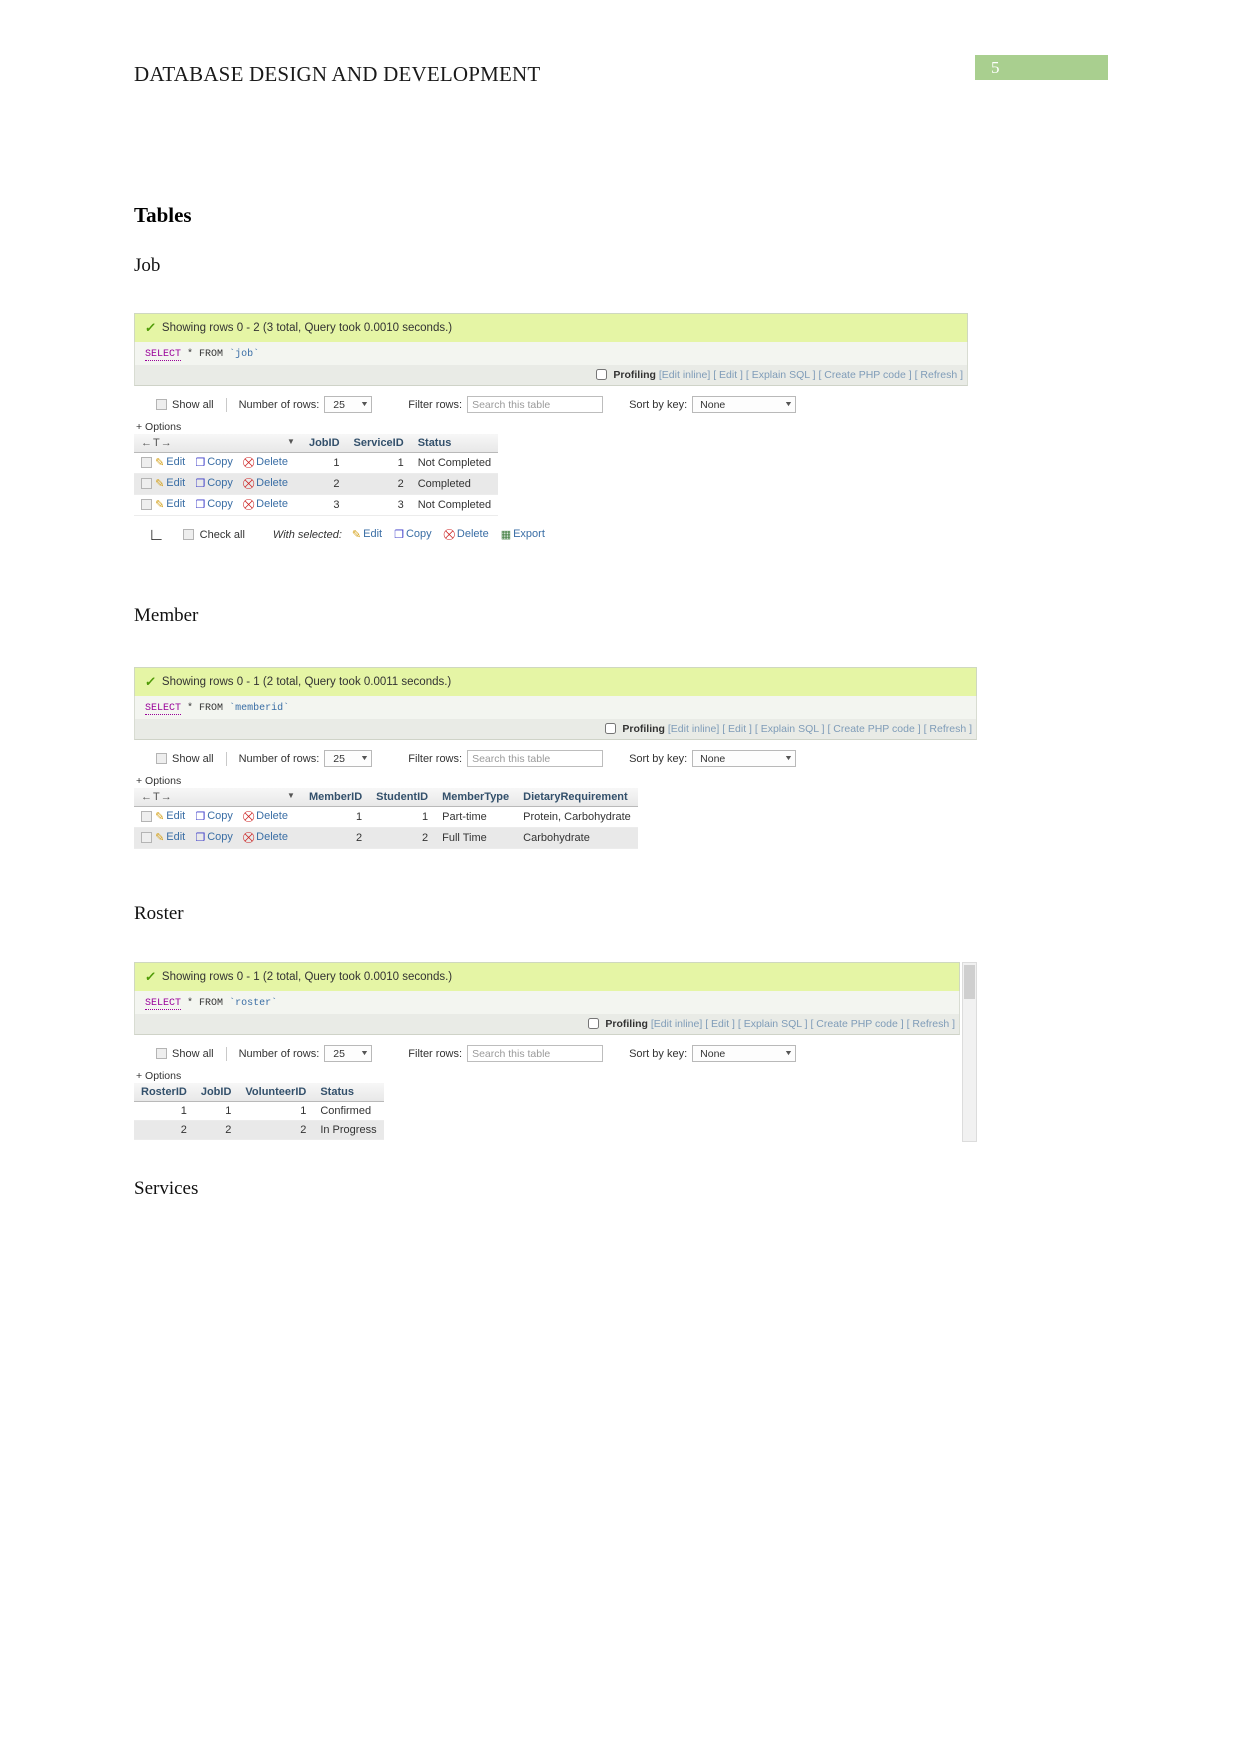 This screenshot has height=1754, width=1241. Describe the element at coordinates (547, 1076) in the screenshot. I see `roster-options-toggle: + Options` at that location.